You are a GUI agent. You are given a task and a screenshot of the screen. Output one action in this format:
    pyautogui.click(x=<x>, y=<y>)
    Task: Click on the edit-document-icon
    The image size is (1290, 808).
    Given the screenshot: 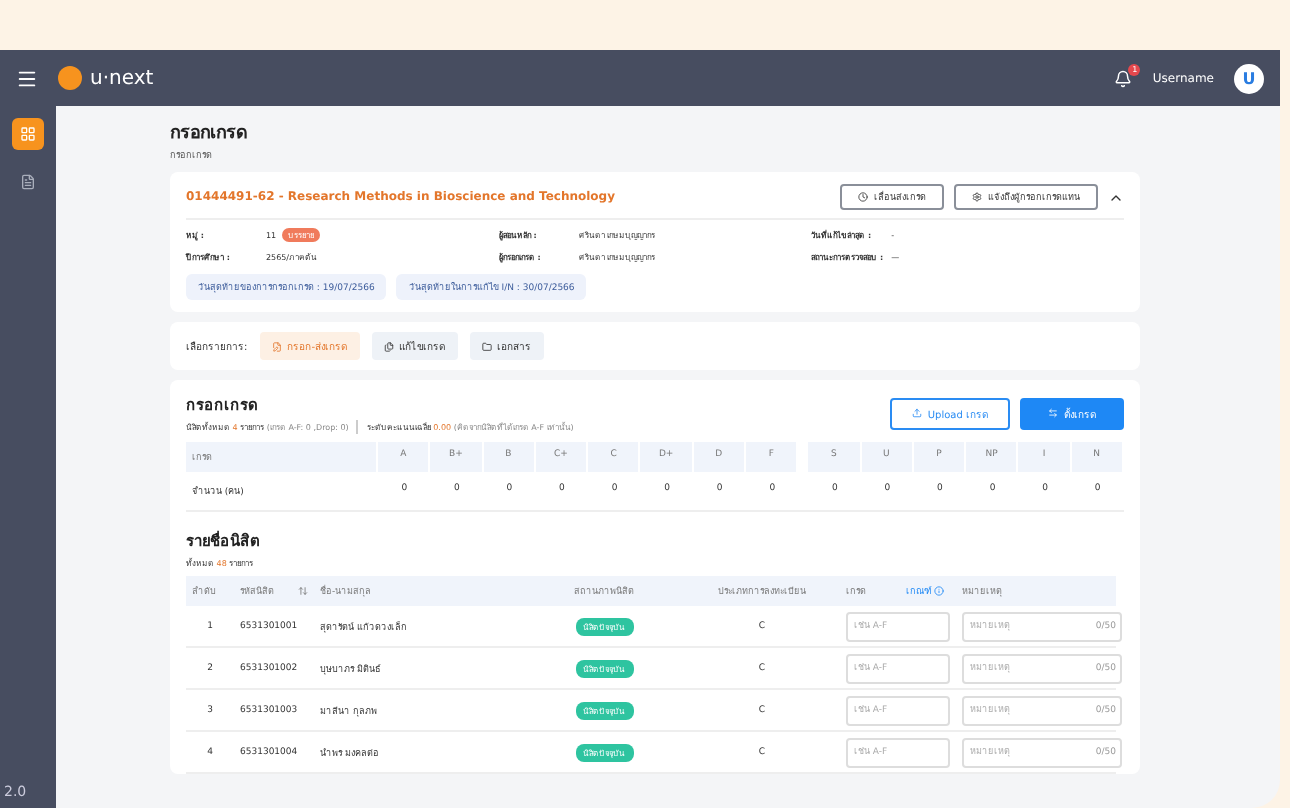 What is the action you would take?
    pyautogui.click(x=276, y=346)
    